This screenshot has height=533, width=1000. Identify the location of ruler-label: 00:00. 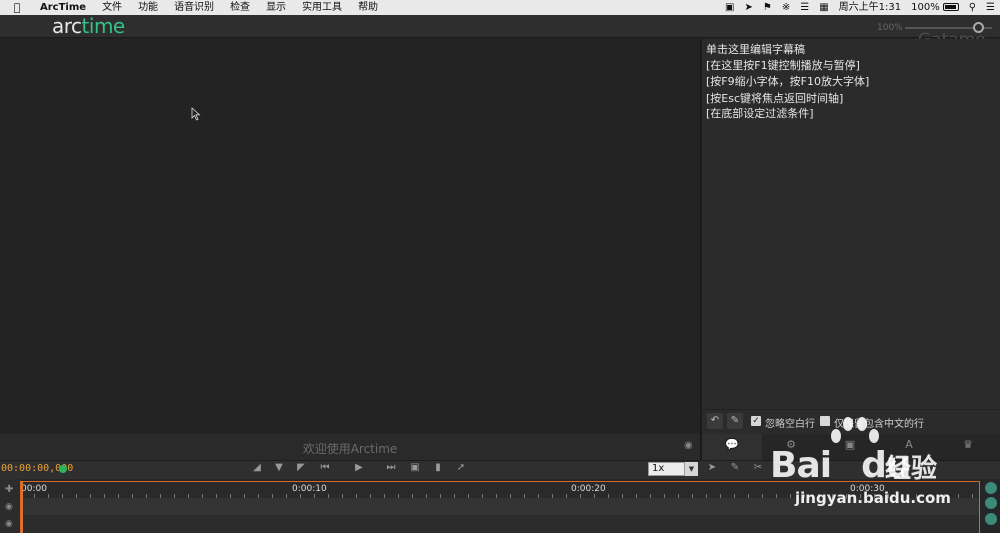
(34, 489).